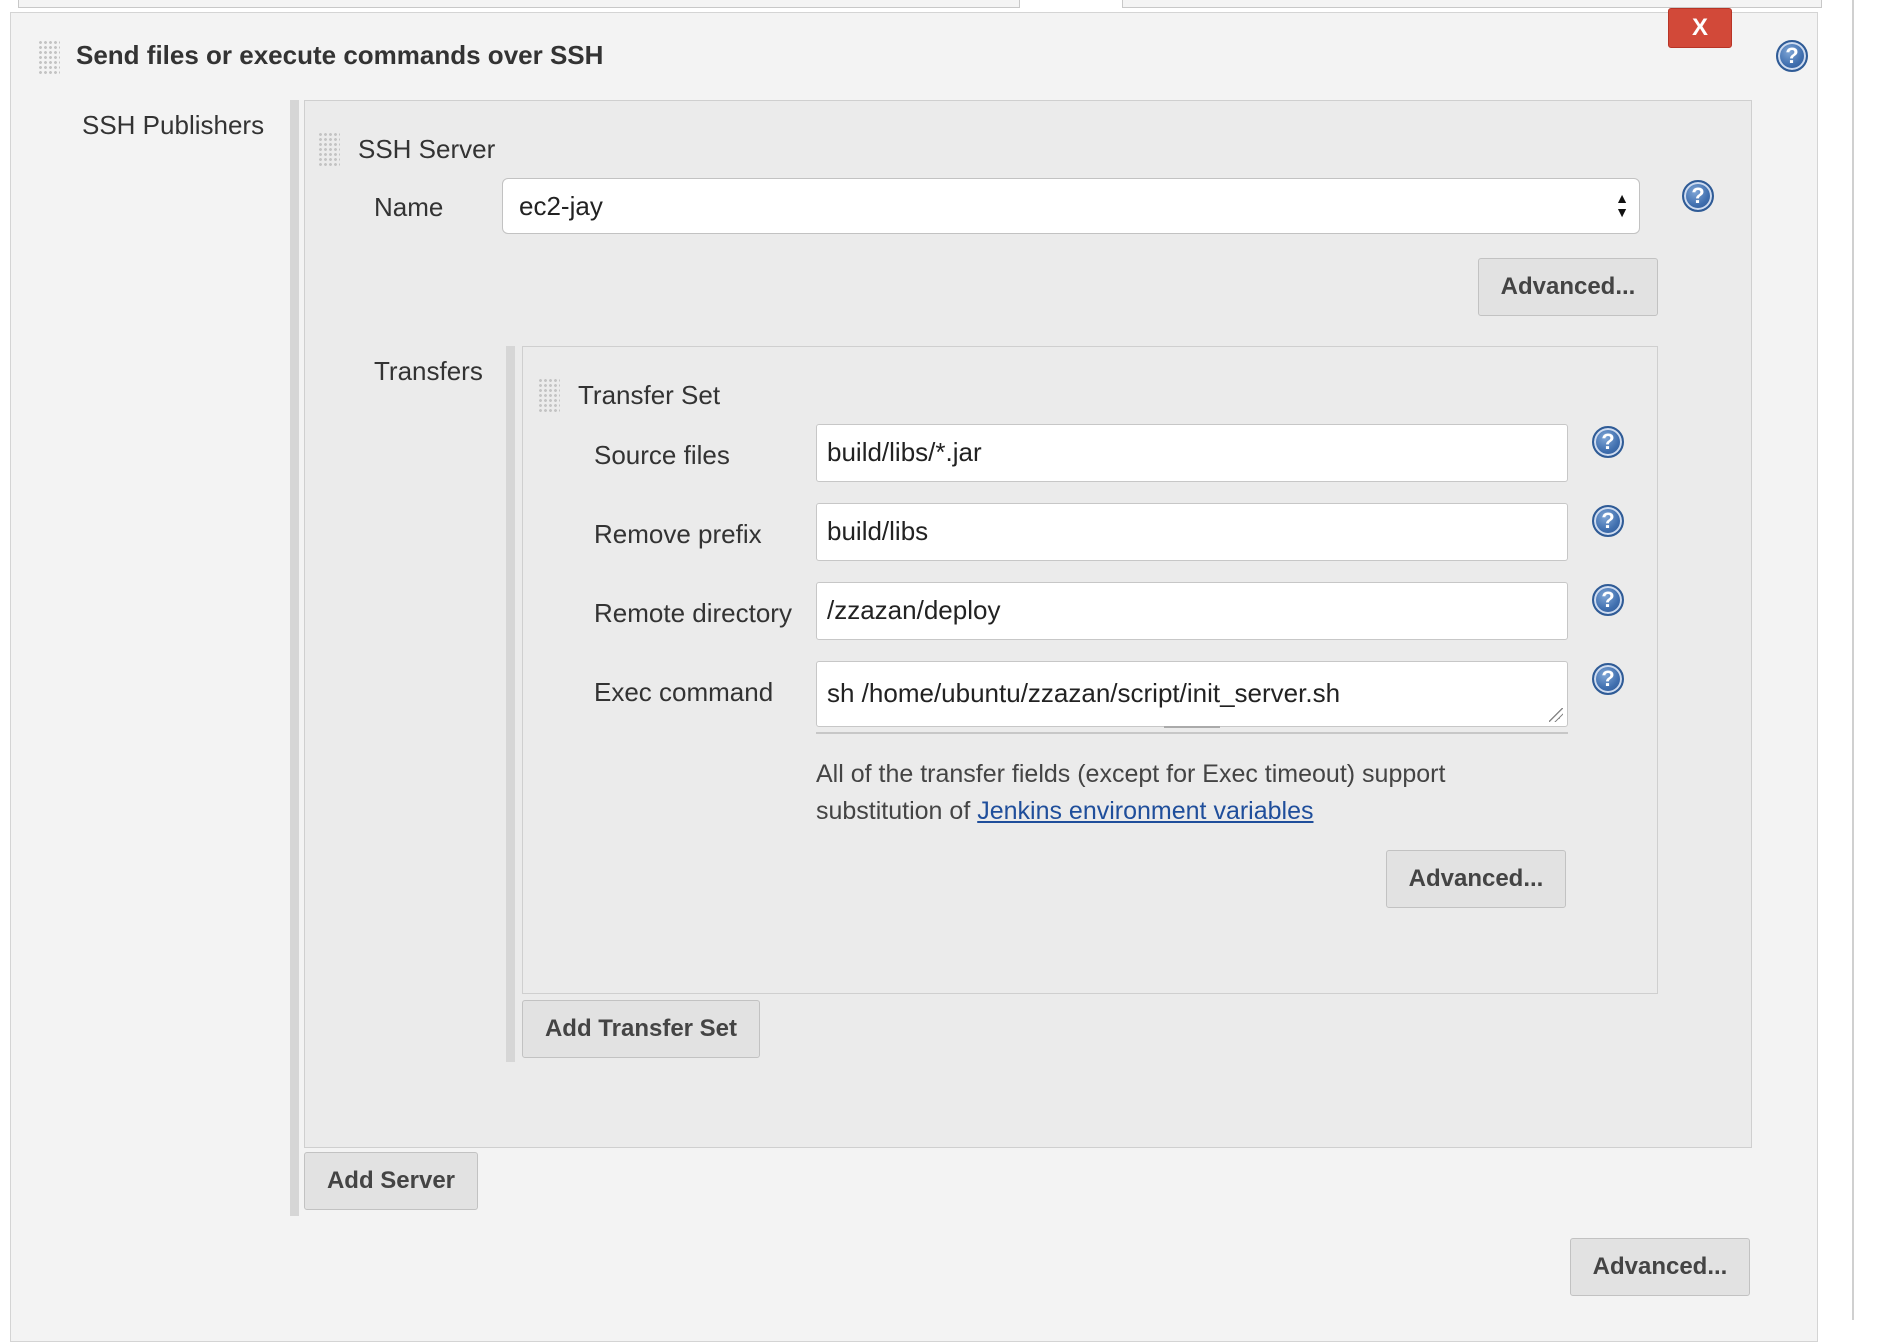 The height and width of the screenshot is (1342, 1904). Describe the element at coordinates (1192, 733) in the screenshot. I see `textarea-bottom-rule` at that location.